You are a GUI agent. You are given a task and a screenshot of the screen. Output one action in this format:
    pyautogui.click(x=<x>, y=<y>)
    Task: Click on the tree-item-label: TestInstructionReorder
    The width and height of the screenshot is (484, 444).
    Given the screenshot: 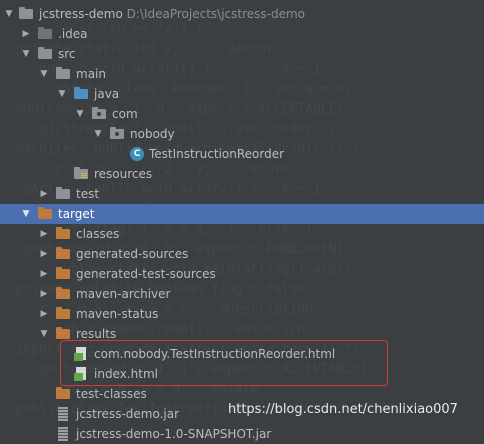 What is the action you would take?
    pyautogui.click(x=217, y=154)
    